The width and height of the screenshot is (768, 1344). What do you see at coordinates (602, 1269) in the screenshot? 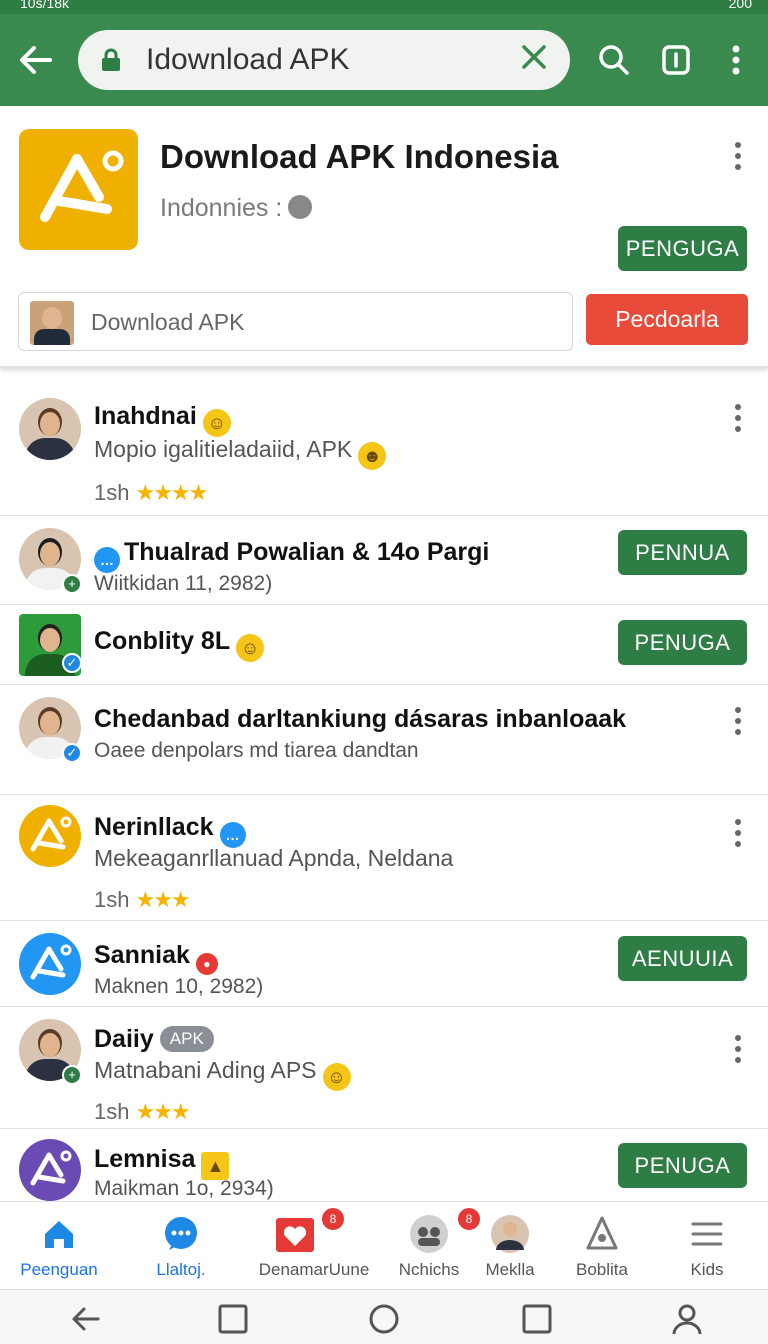
I see `nav-label: Boblita` at bounding box center [602, 1269].